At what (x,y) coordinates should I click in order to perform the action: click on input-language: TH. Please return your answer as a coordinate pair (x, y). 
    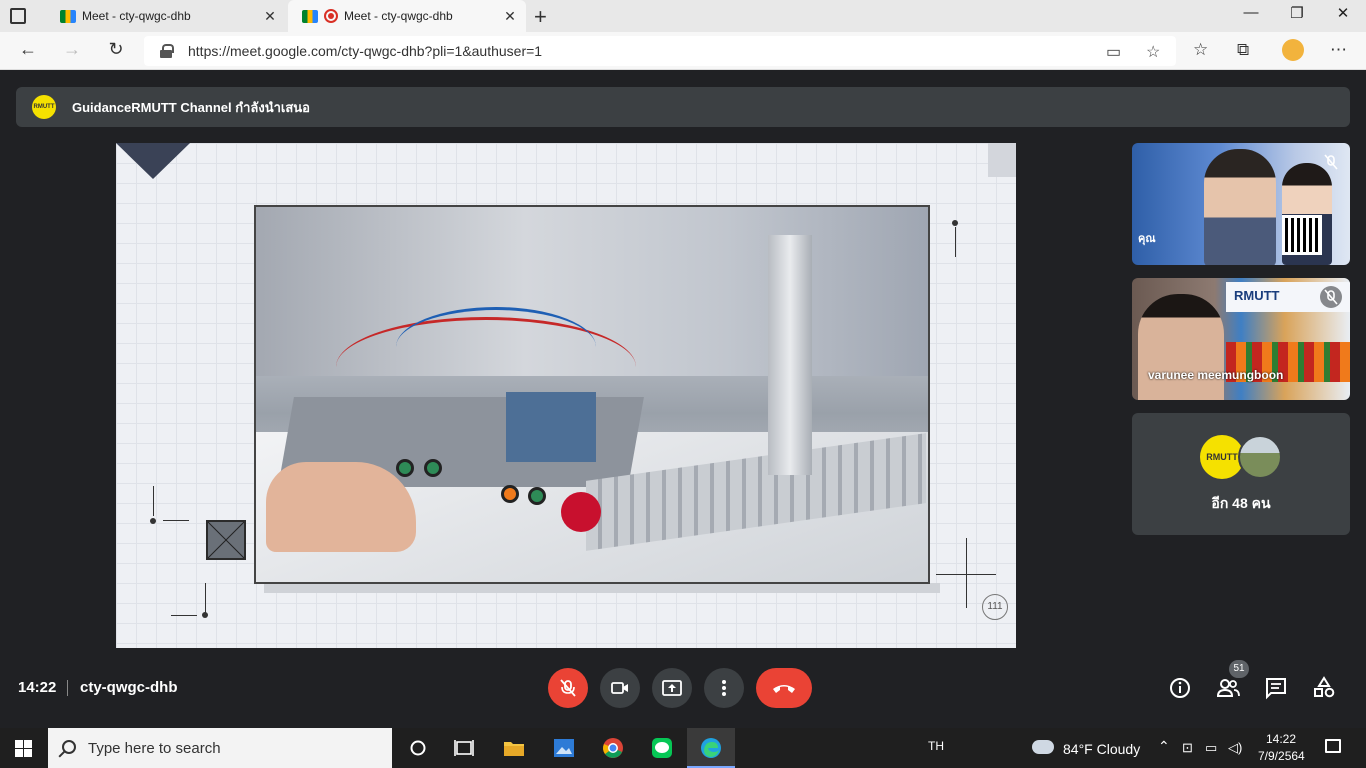
    Looking at the image, I should click on (936, 746).